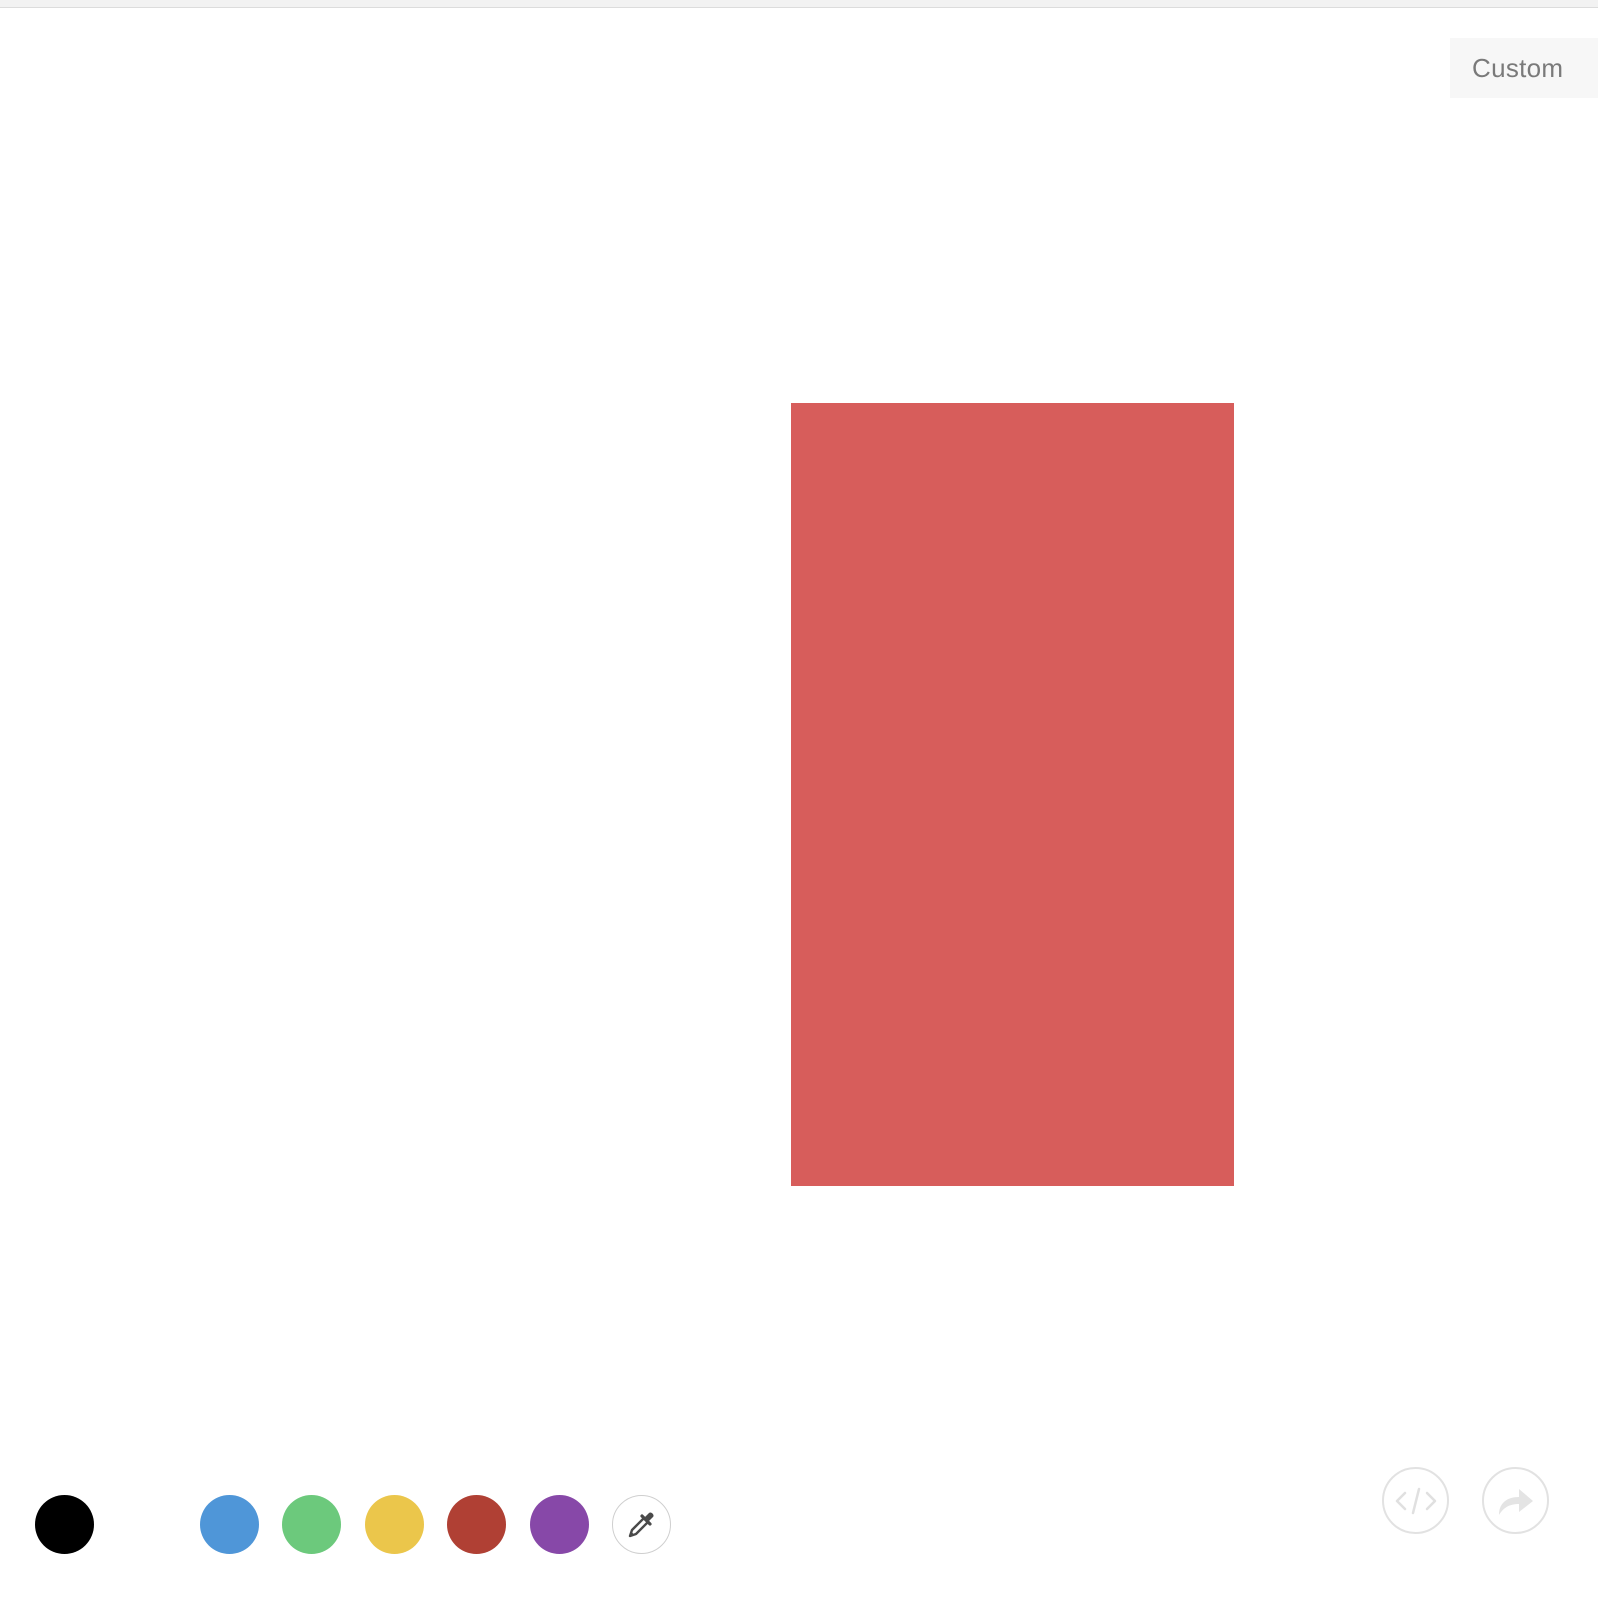 The width and height of the screenshot is (1598, 1598). Describe the element at coordinates (1012, 794) in the screenshot. I see `canvas-rectangle` at that location.